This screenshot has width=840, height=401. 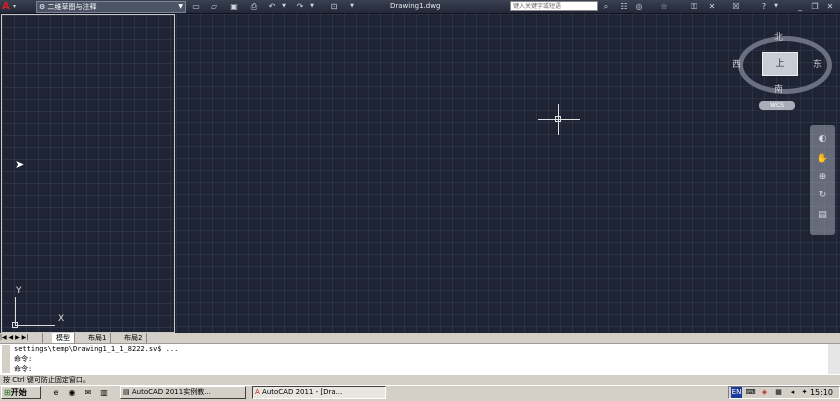 I want to click on star-icon: ☆, so click(x=664, y=6).